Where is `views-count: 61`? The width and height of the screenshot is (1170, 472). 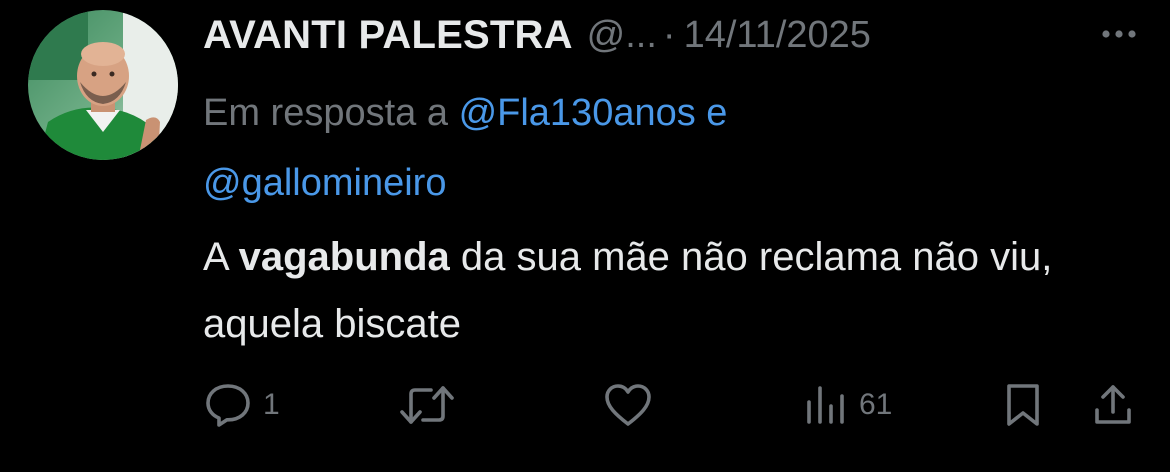
views-count: 61 is located at coordinates (876, 404).